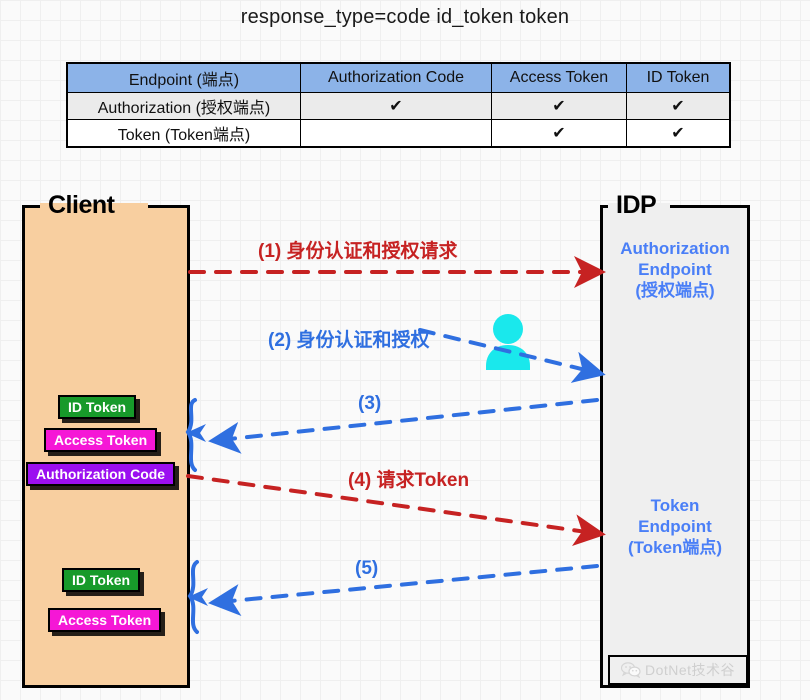 The height and width of the screenshot is (700, 810). I want to click on token-brace-bottom, so click(193, 597).